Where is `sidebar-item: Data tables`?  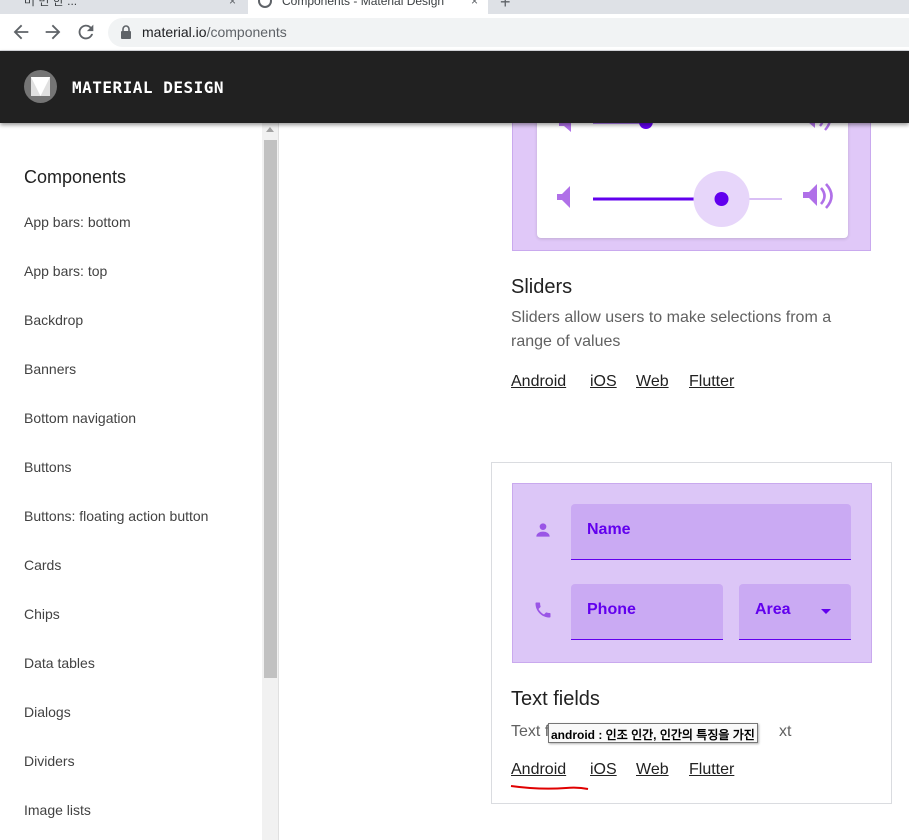
sidebar-item: Data tables is located at coordinates (59, 663).